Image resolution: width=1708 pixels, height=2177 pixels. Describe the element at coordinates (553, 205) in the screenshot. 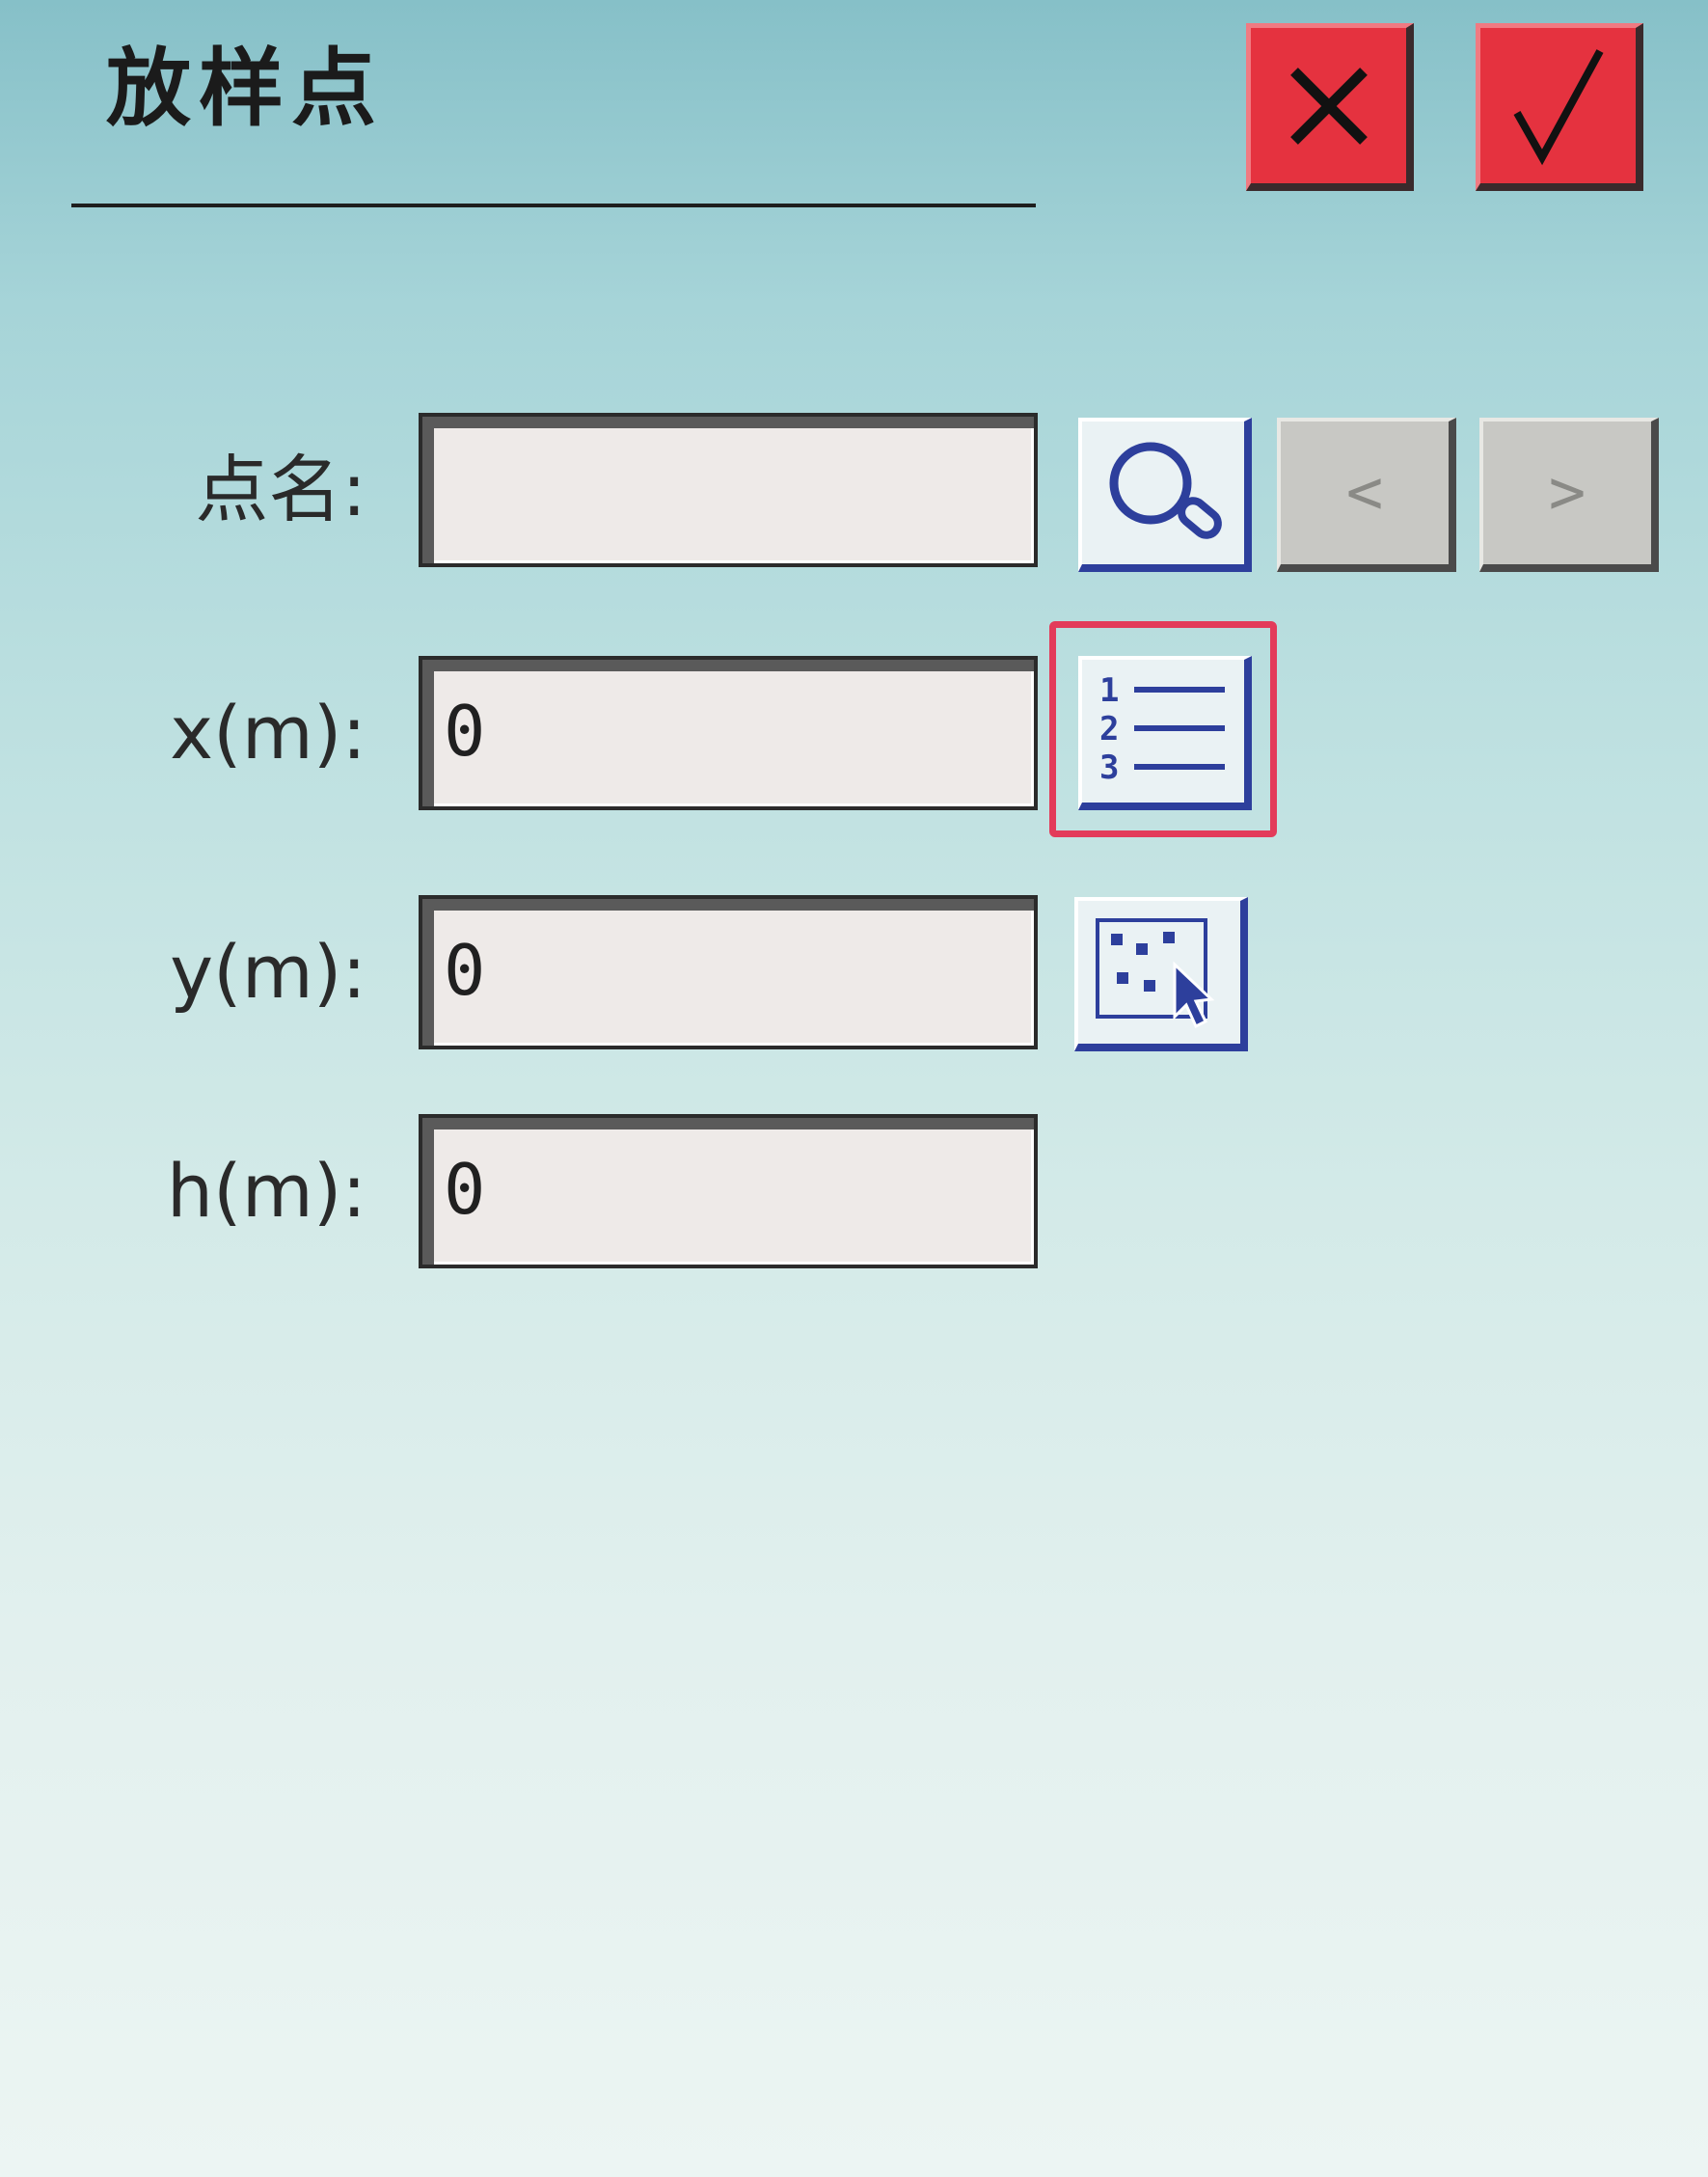

I see `title-divider` at that location.